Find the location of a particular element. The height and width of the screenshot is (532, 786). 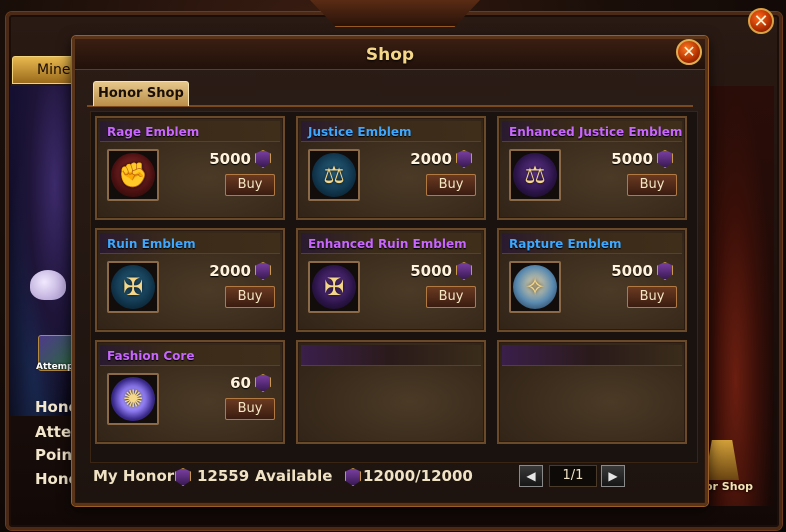

shop-item-card: Justice Emblem ⚖ 2000 Buy is located at coordinates (391, 168).